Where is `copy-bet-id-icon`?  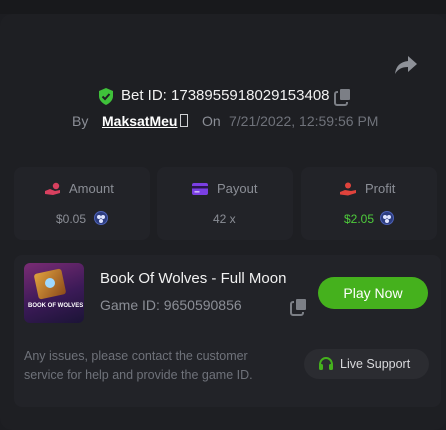 copy-bet-id-icon is located at coordinates (343, 96).